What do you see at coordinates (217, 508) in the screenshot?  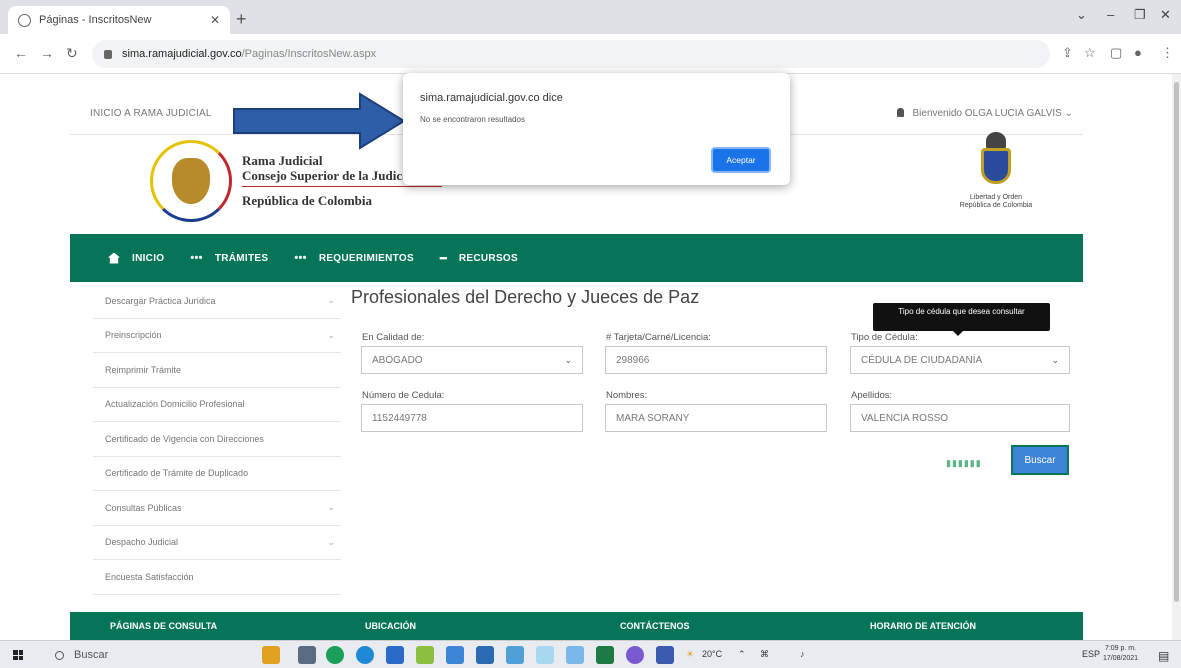 I see `sidebar-item-consultas: Consultas Públicas ⌄` at bounding box center [217, 508].